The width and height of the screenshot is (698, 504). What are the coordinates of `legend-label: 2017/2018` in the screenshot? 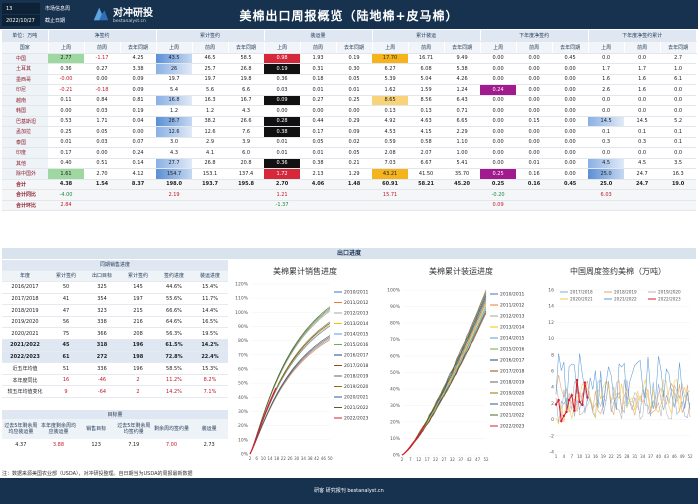 It's located at (581, 292).